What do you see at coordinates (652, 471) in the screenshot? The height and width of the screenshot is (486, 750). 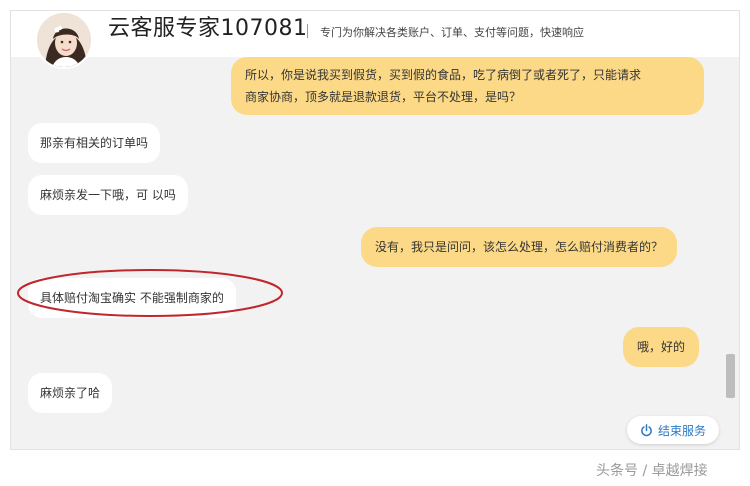 I see `watermark: 头条号 / 卓越焊接` at bounding box center [652, 471].